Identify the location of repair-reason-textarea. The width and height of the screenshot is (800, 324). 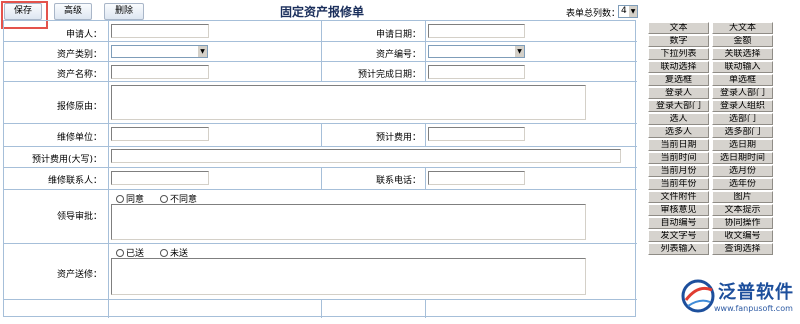
(348, 102).